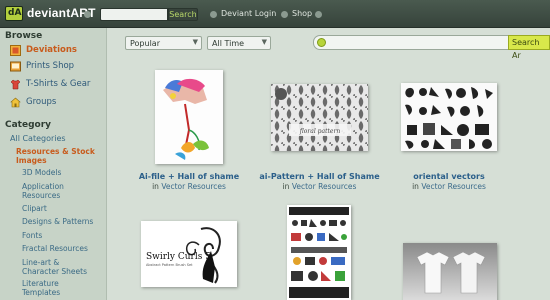  I want to click on sidebar-item-deviations: Deviations, so click(57, 51).